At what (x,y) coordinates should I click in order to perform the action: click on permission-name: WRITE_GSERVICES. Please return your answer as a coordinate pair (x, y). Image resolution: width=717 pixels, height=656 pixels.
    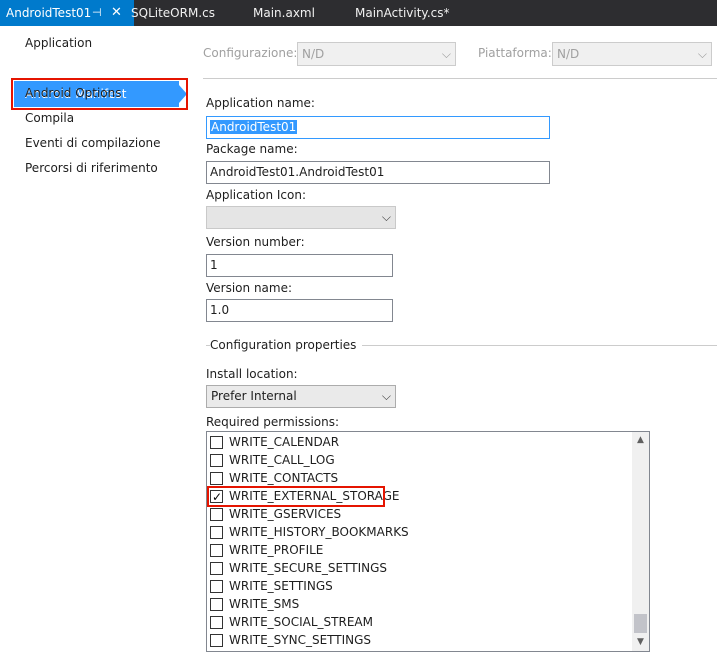
    Looking at the image, I should click on (285, 514).